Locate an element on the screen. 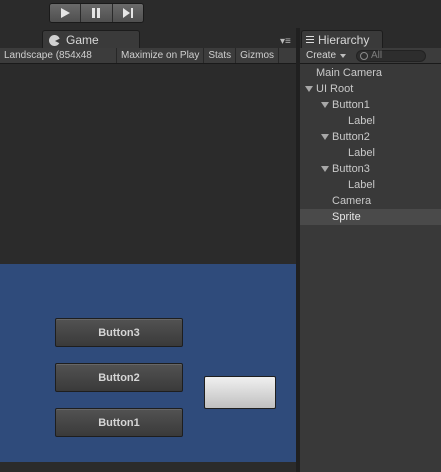 The image size is (441, 472). hierarchy-toolbar: Create All is located at coordinates (370, 56).